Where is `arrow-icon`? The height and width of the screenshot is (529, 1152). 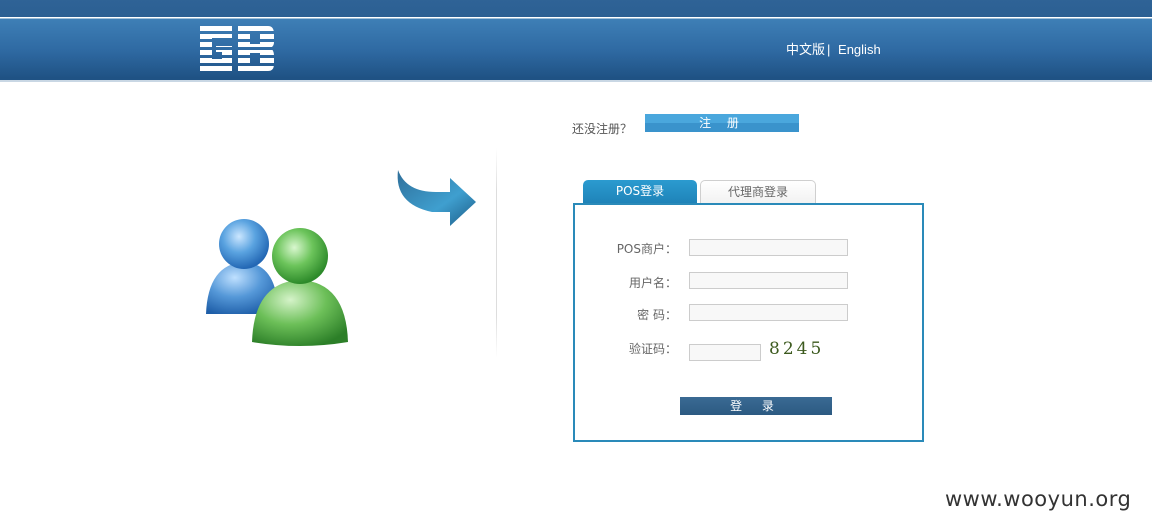
arrow-icon is located at coordinates (436, 198).